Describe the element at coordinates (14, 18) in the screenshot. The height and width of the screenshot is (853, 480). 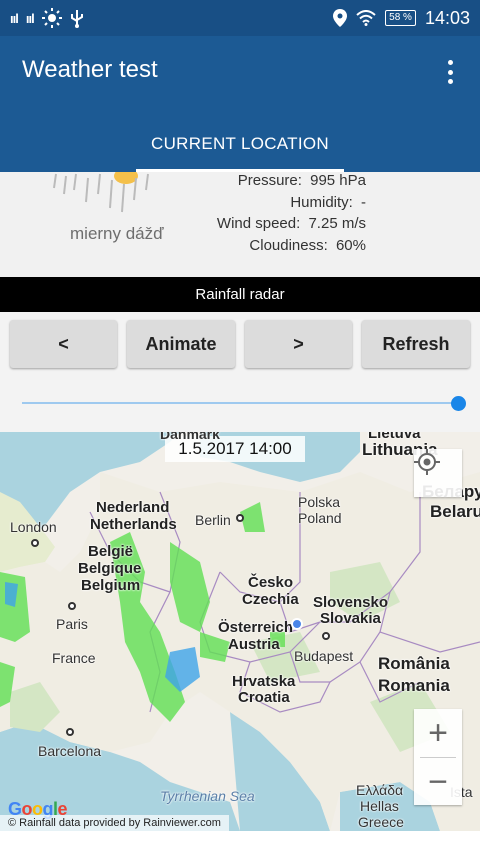
I see `signal-icon: ııl` at that location.